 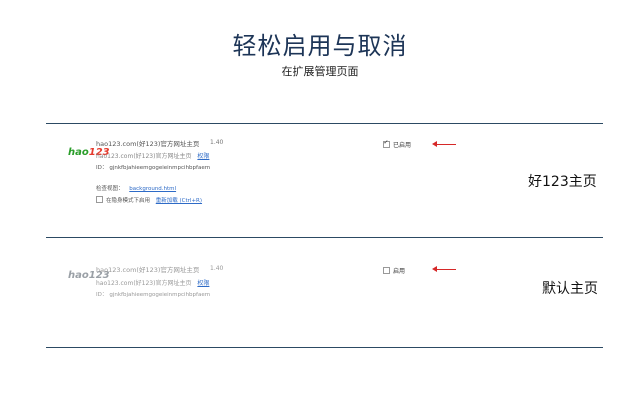 I want to click on incognito-row: 在隐身模式下启用 重新加载 (Ctrl+R), so click(x=149, y=200).